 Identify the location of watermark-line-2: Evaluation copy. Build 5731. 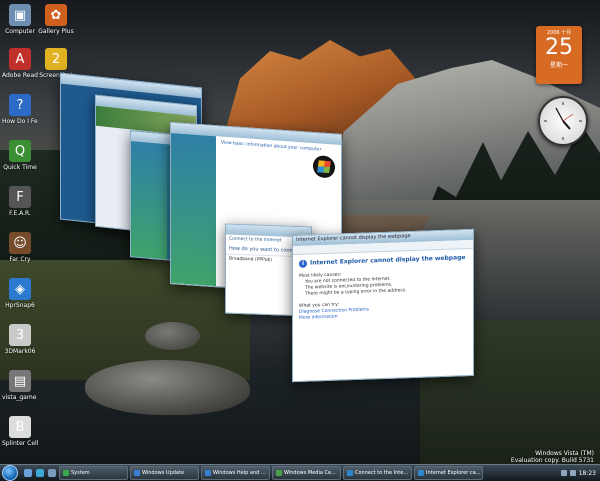
(552, 460).